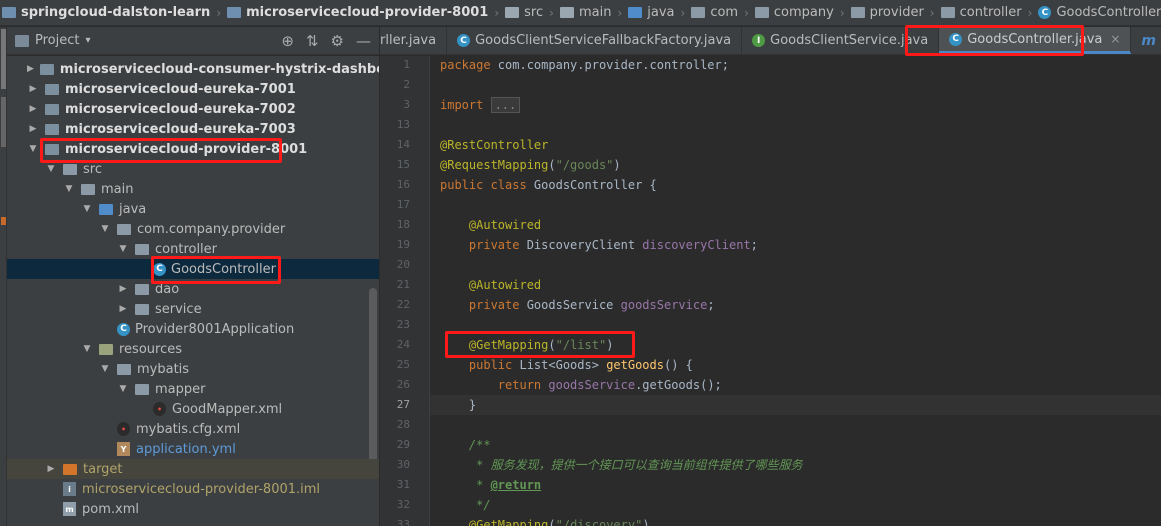 The width and height of the screenshot is (1161, 526). I want to click on close-icon: ×, so click(1115, 39).